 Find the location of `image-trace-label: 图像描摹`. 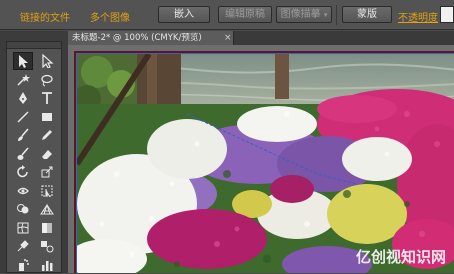

image-trace-label: 图像描摹 is located at coordinates (300, 14).